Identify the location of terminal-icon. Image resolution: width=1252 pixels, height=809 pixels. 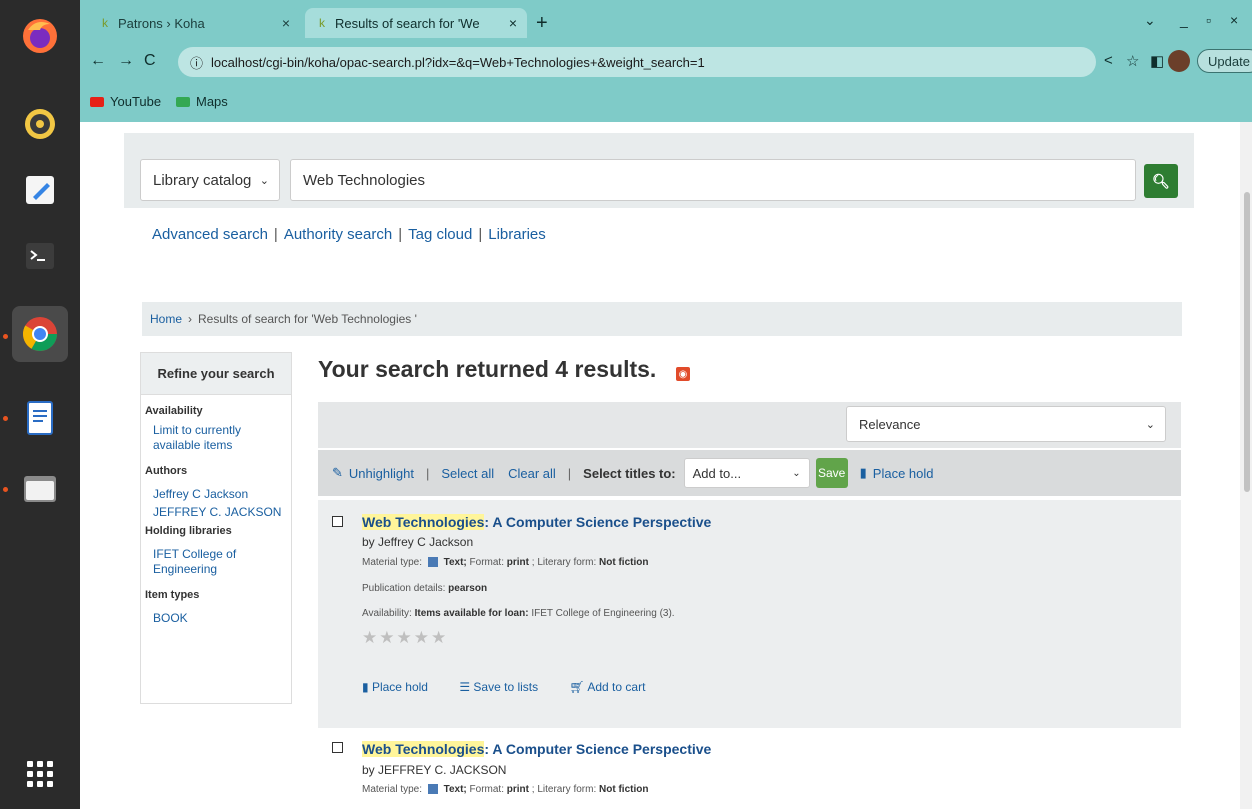
(40, 256).